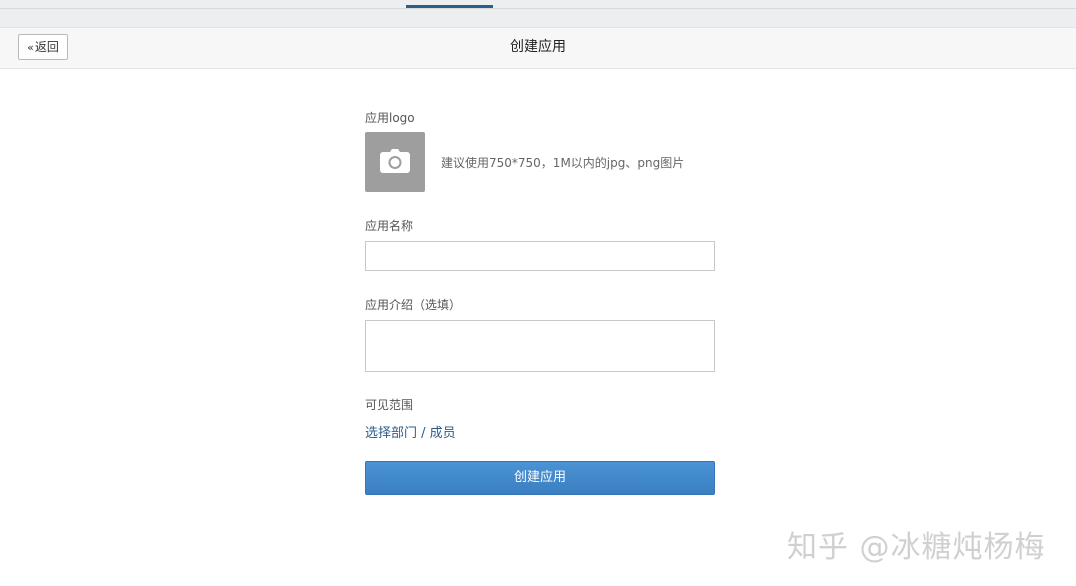 The image size is (1076, 586). I want to click on camera-icon, so click(395, 161).